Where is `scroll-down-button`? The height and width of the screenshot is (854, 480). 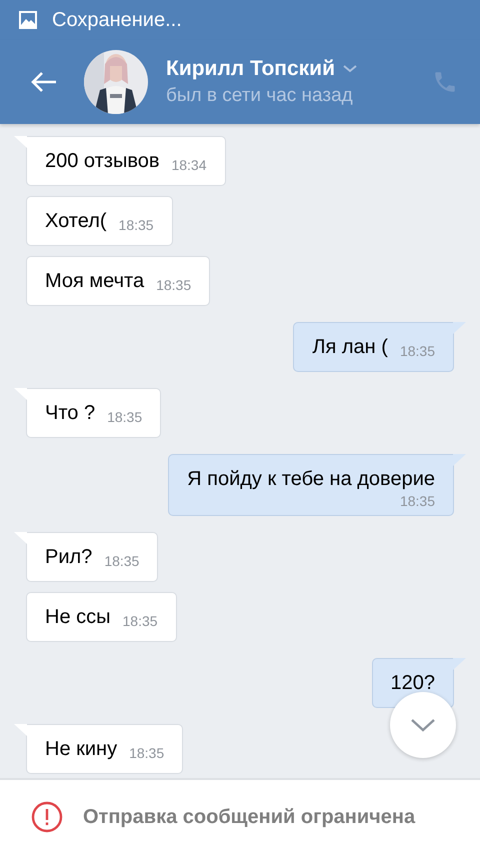
scroll-down-button is located at coordinates (423, 725).